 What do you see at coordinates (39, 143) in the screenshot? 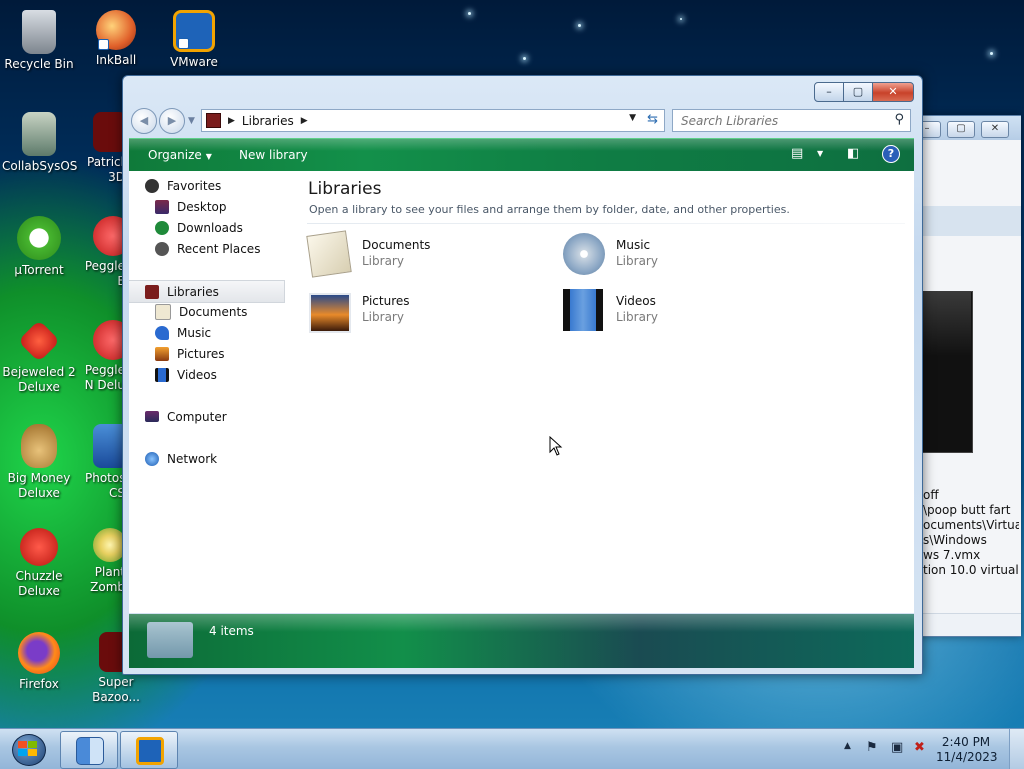
I see `desktop-icon-collabsysos: CollabSysOS` at bounding box center [39, 143].